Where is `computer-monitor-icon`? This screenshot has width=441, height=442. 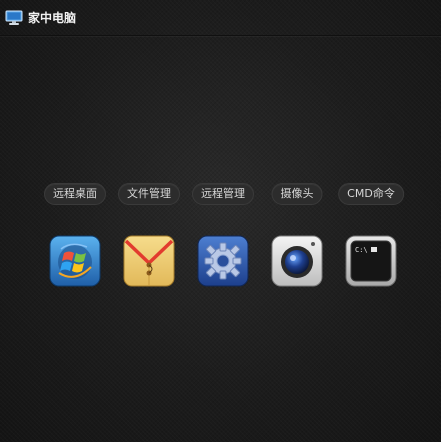 computer-monitor-icon is located at coordinates (14, 18).